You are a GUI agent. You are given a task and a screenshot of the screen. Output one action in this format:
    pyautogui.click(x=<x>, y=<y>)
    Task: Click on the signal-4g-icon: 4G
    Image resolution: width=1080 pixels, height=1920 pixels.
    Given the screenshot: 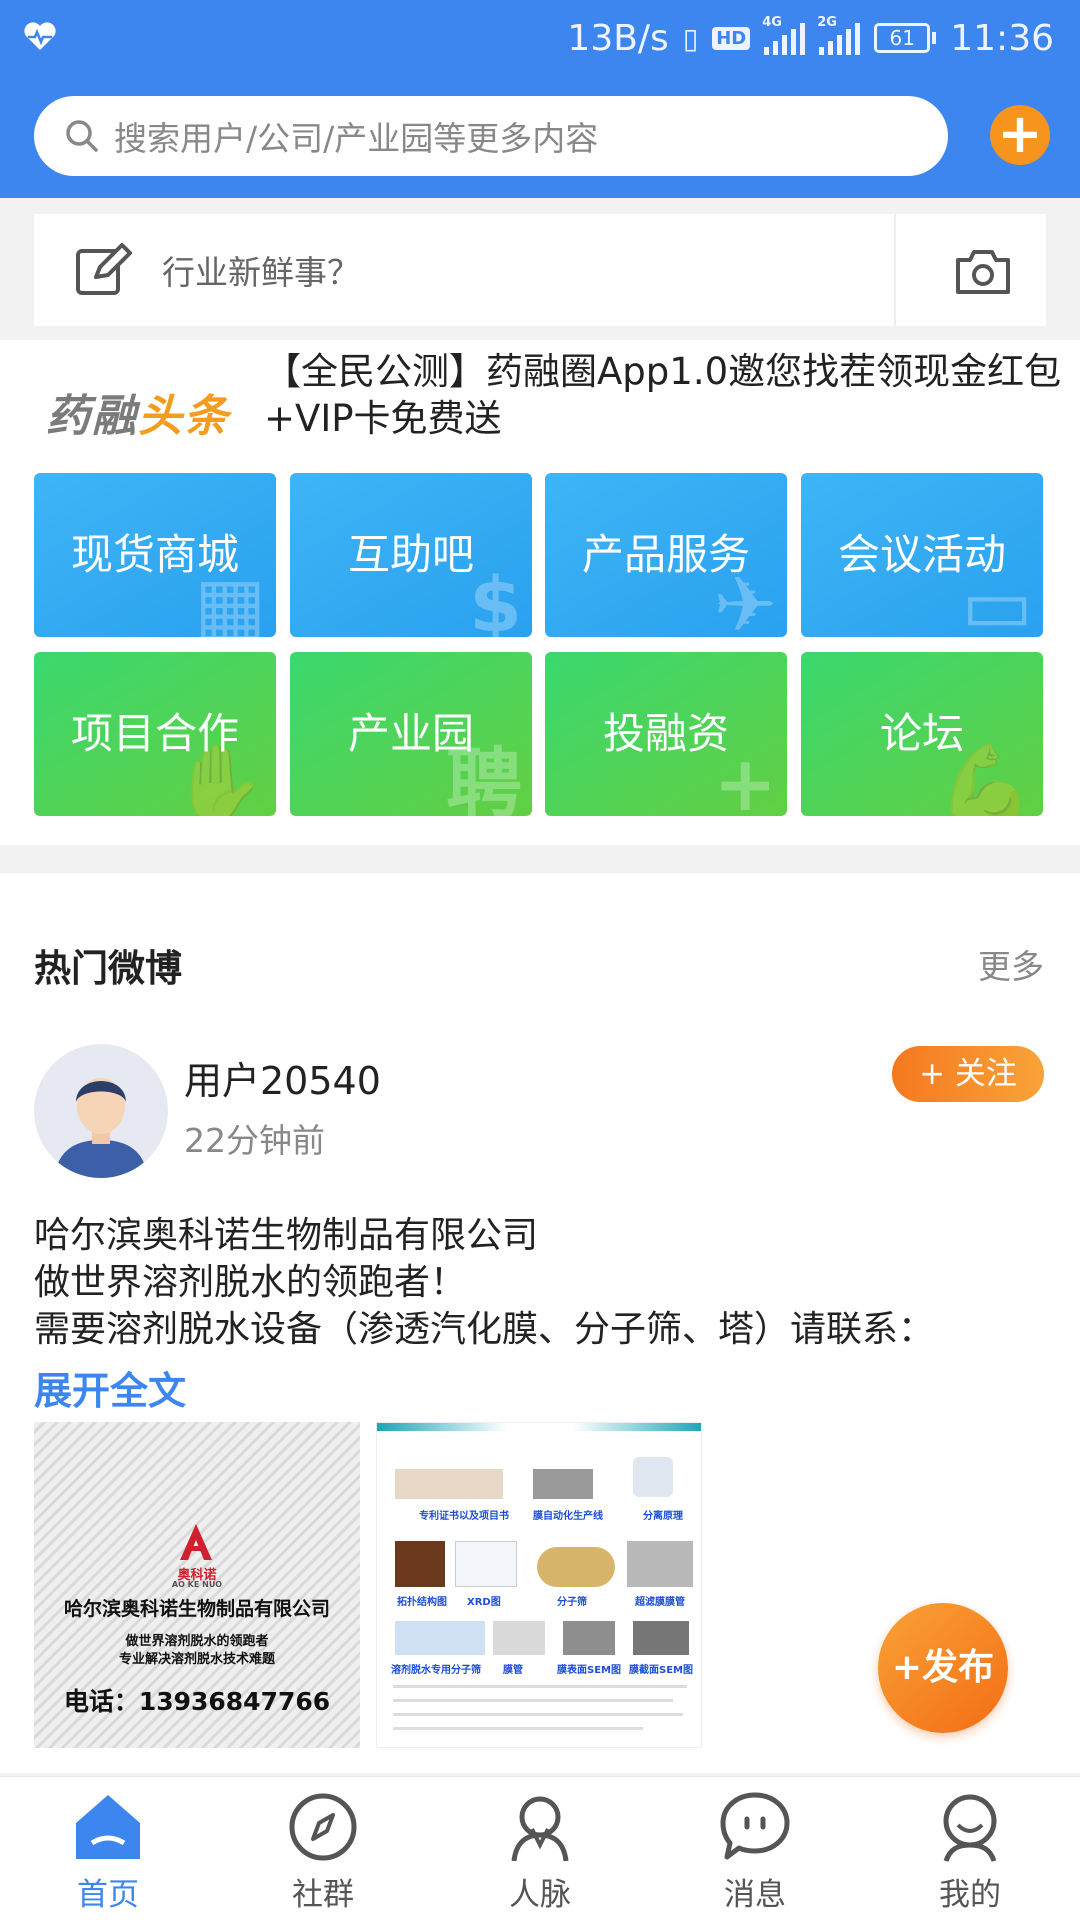 What is the action you would take?
    pyautogui.click(x=784, y=35)
    